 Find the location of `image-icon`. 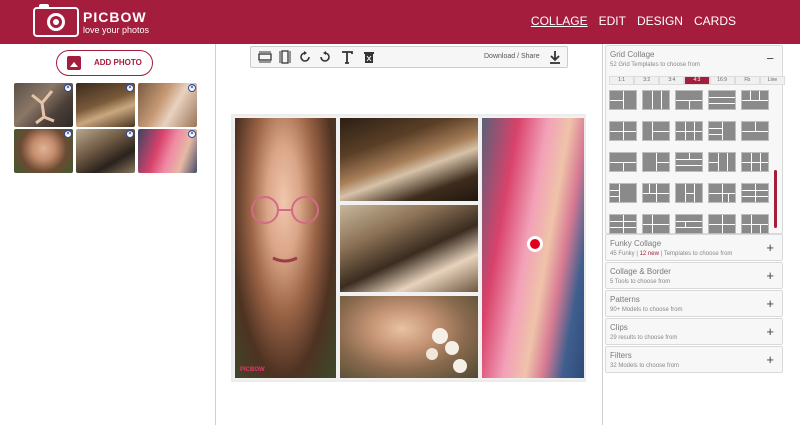

image-icon is located at coordinates (74, 63).